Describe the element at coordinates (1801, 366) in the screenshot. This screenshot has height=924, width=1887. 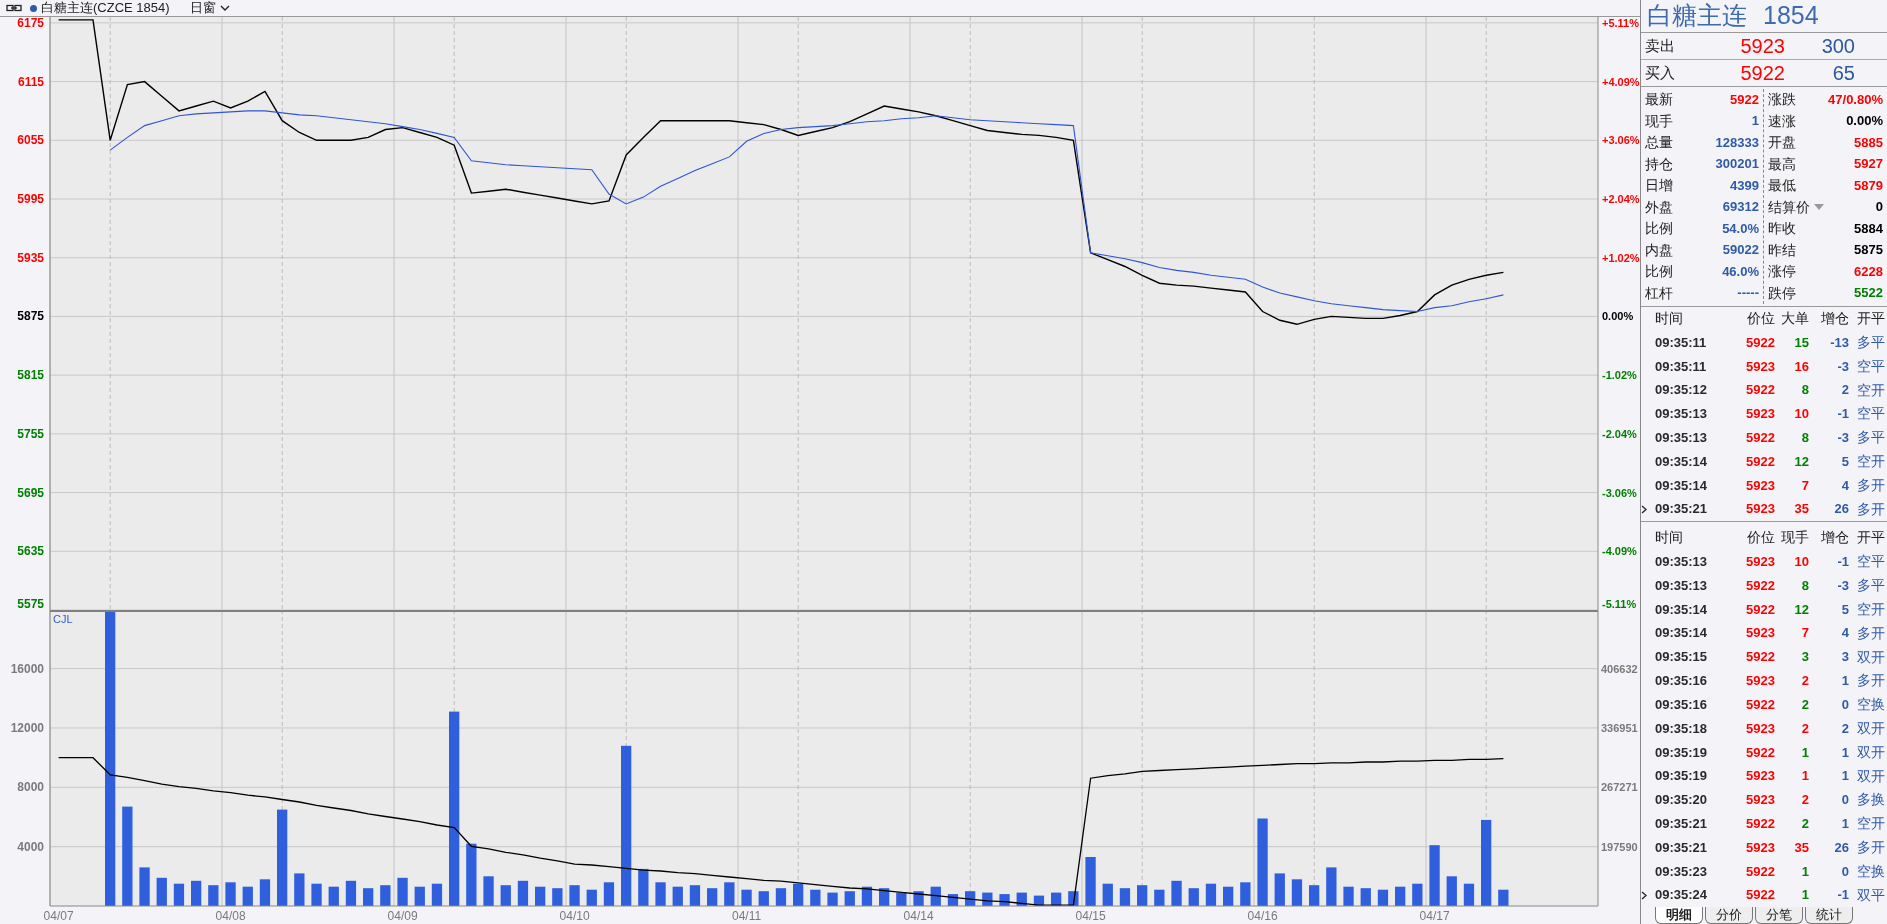
I see `trade-size: 16` at that location.